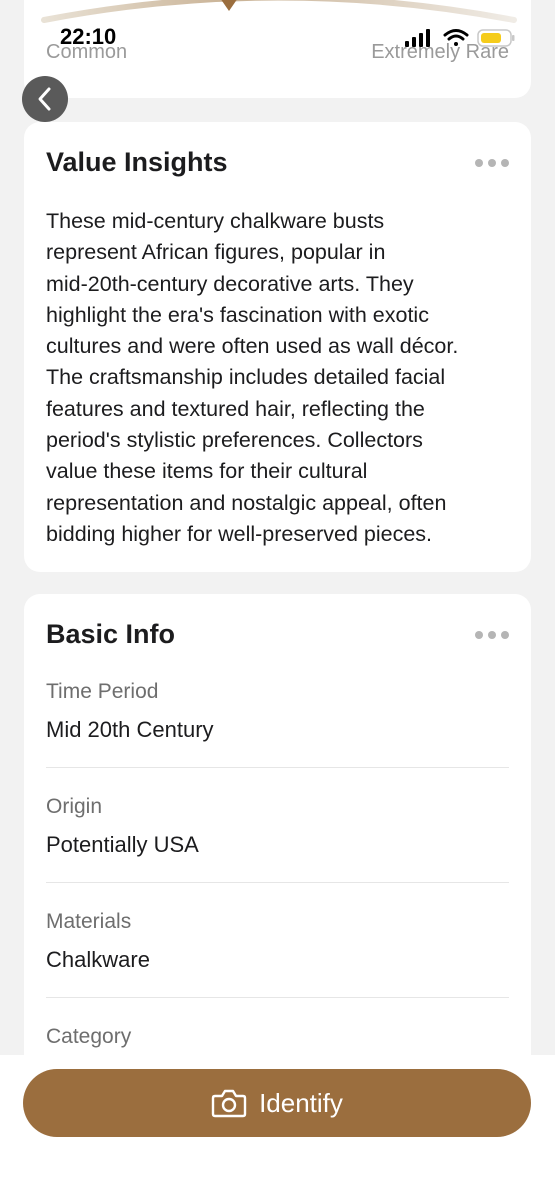  Describe the element at coordinates (456, 37) in the screenshot. I see `wifi-icon` at that location.